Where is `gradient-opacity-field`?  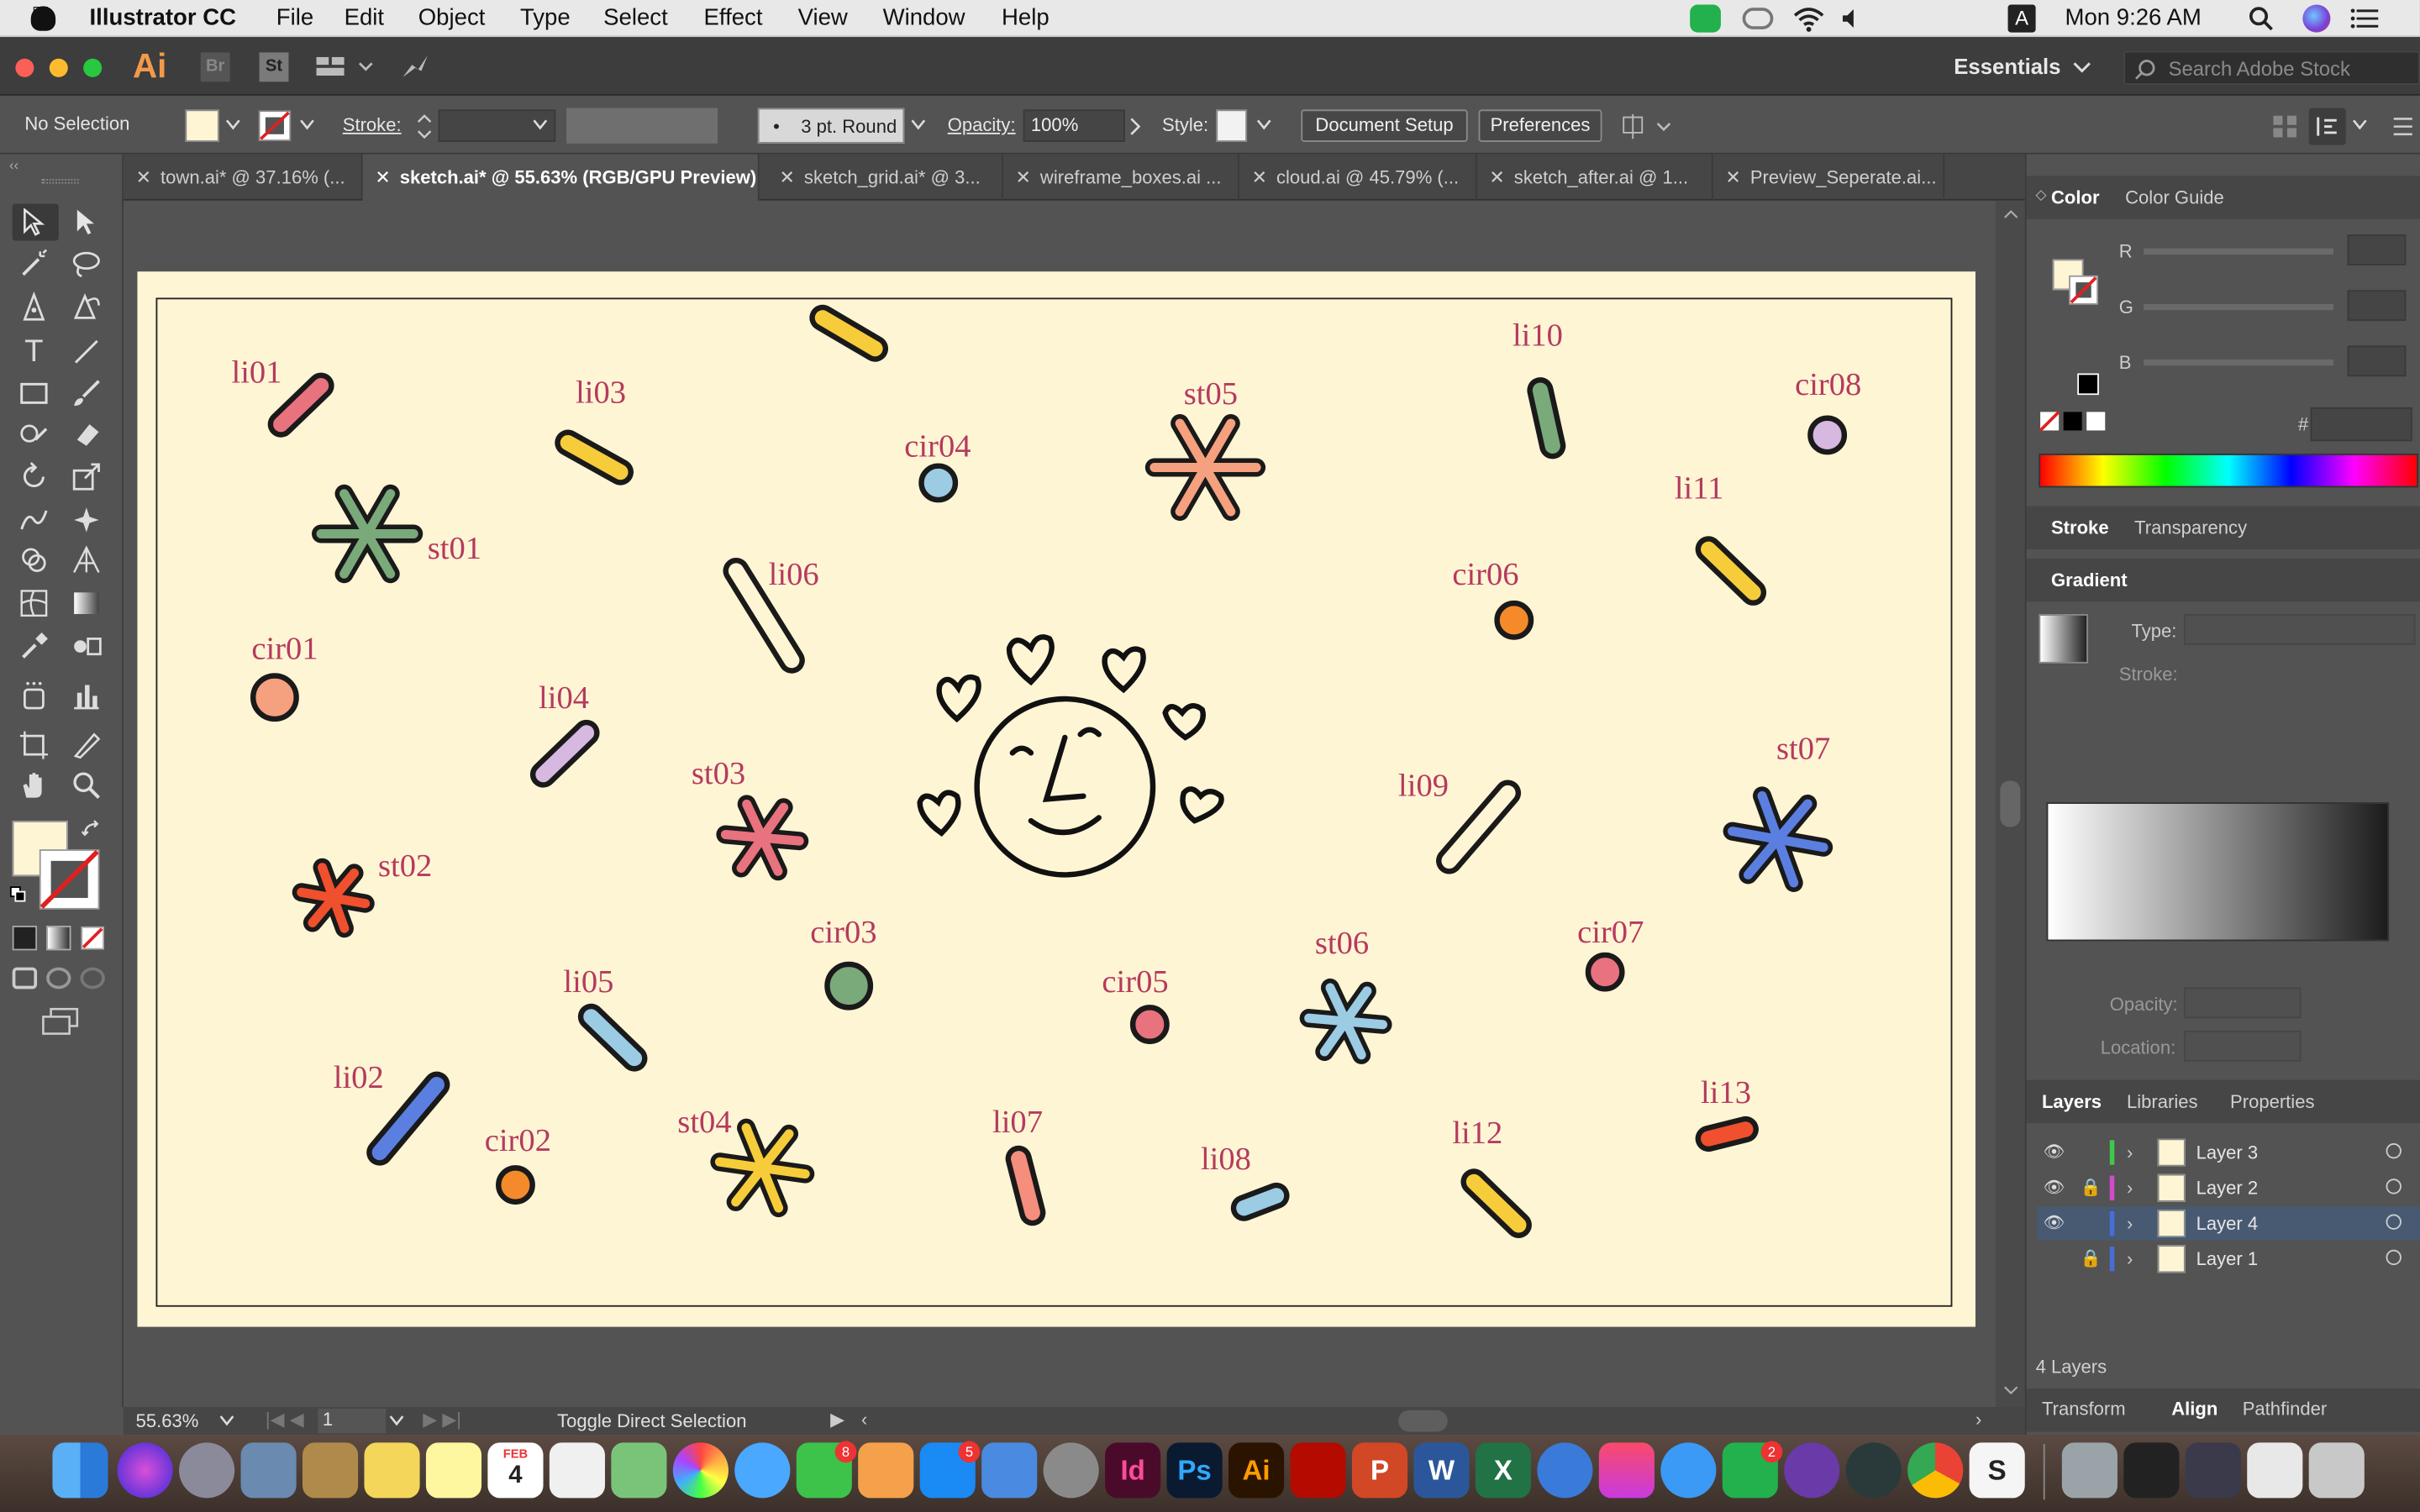
gradient-opacity-field is located at coordinates (2242, 1003).